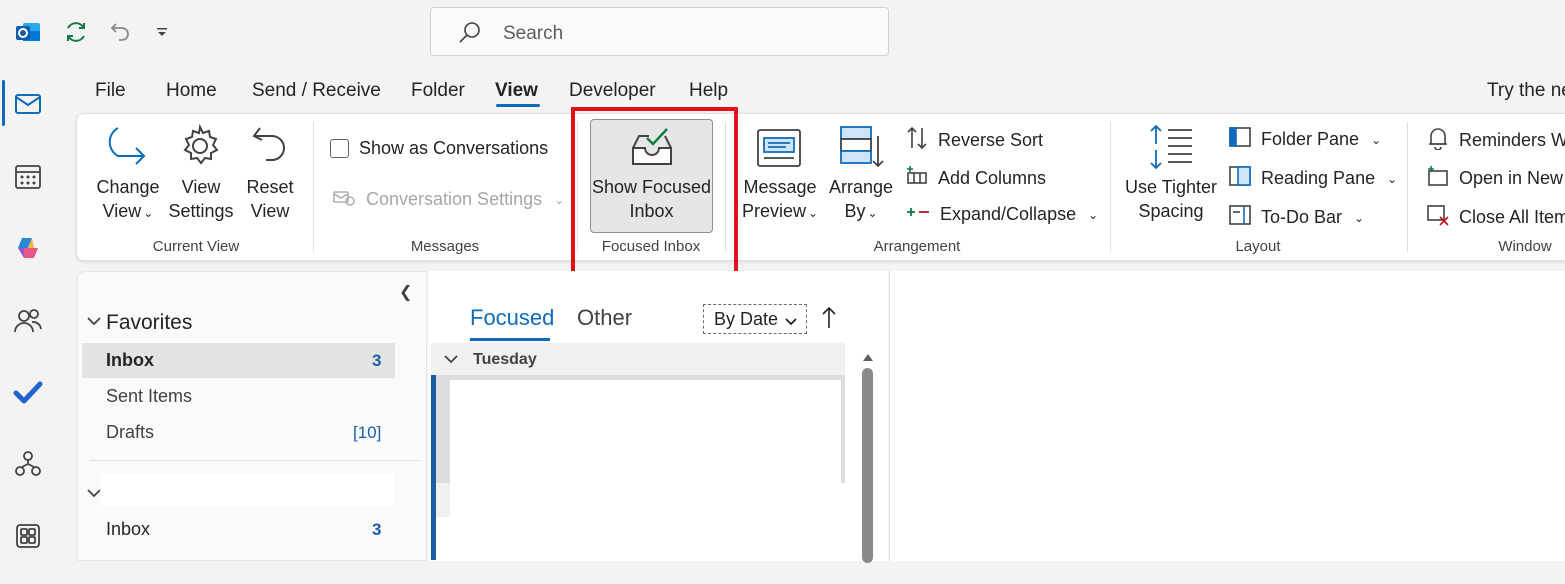 Image resolution: width=1565 pixels, height=584 pixels. What do you see at coordinates (855, 211) in the screenshot?
I see `arrange-by-label-2: By` at bounding box center [855, 211].